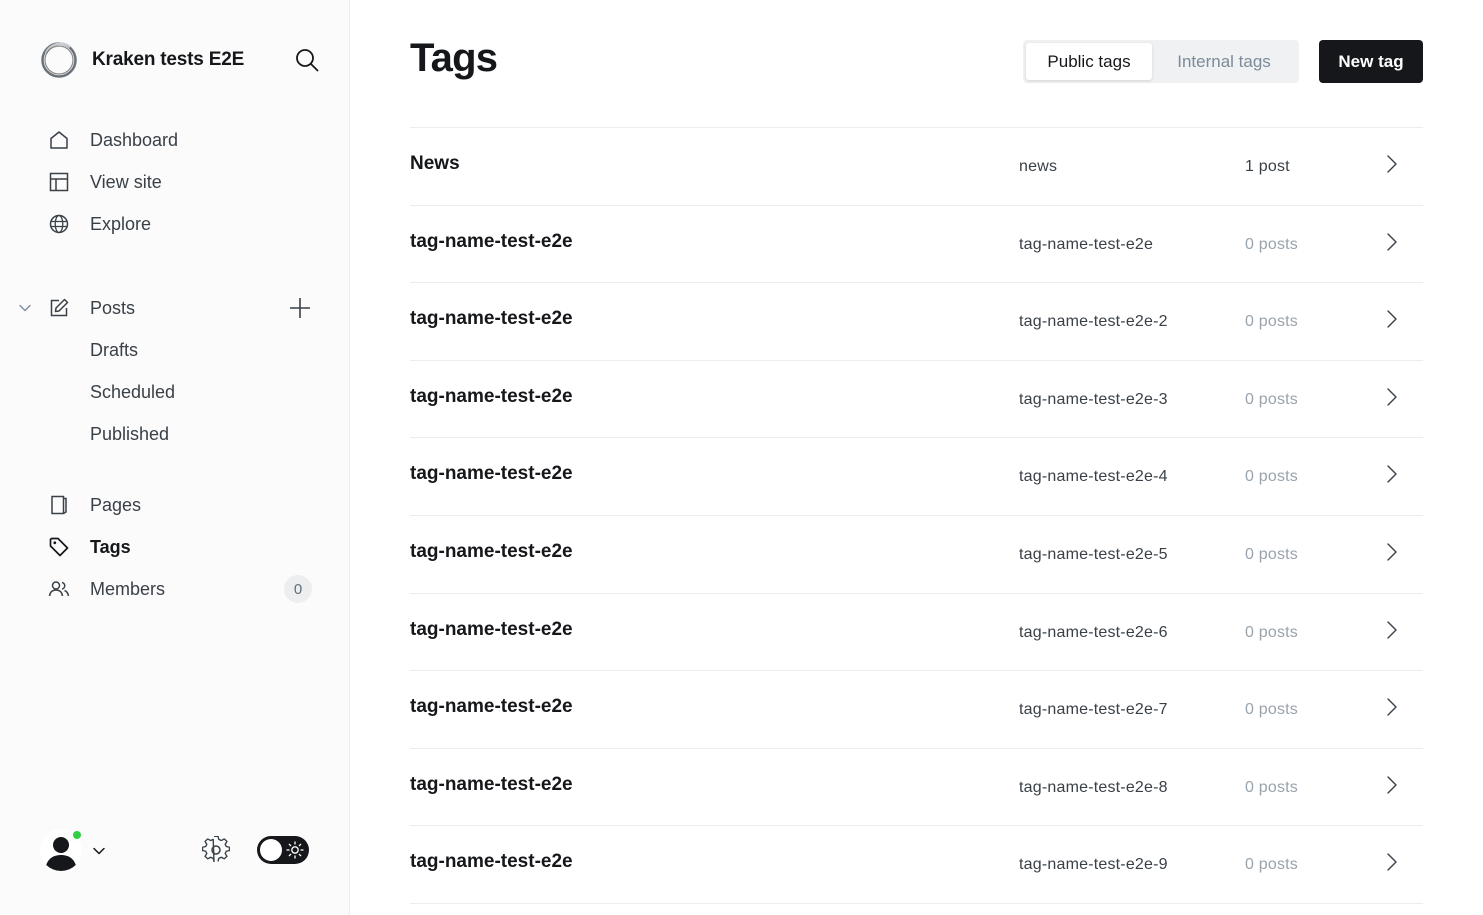 The image size is (1483, 915). What do you see at coordinates (1093, 632) in the screenshot?
I see `tag-slug: tag-name-test-e2e-6` at bounding box center [1093, 632].